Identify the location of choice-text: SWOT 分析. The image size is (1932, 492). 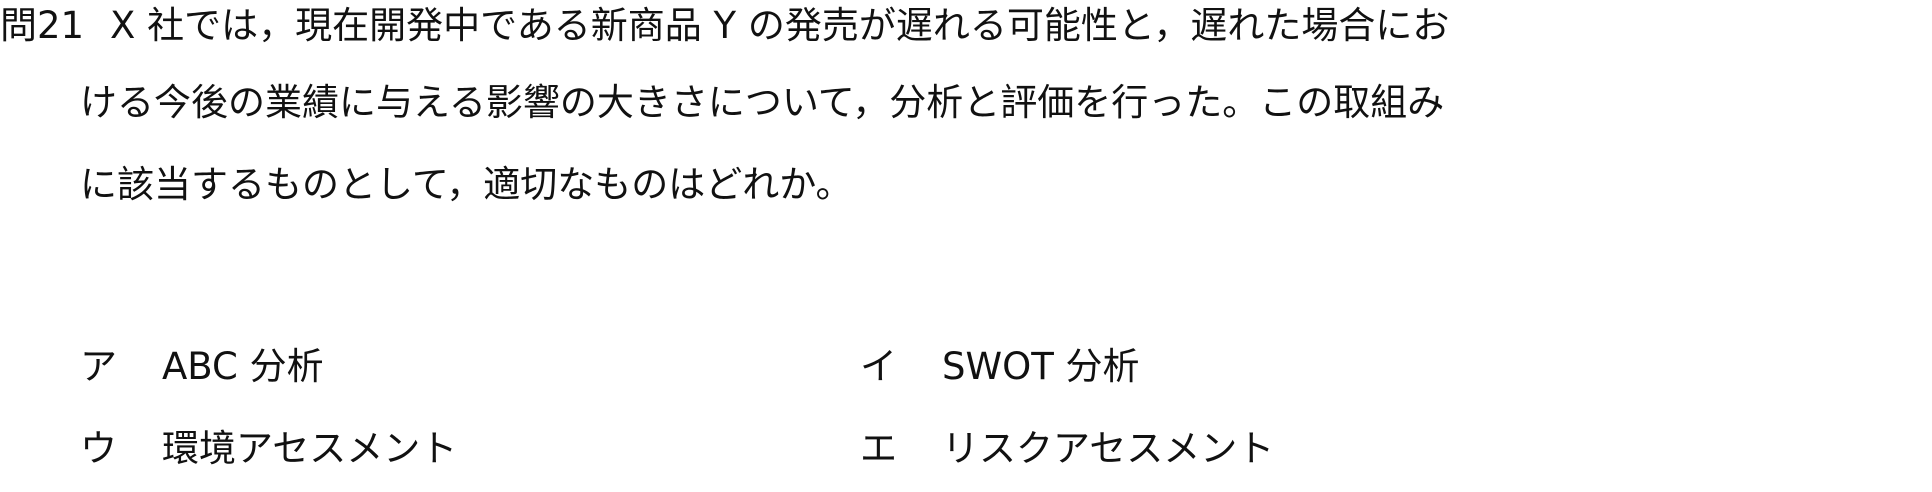
(1041, 366).